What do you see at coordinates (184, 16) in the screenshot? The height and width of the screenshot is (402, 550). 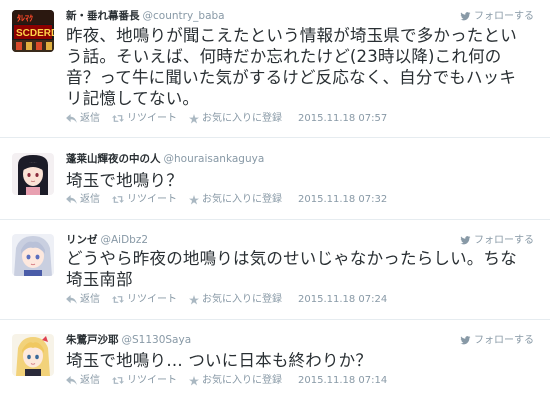 I see `username: @country_baba` at bounding box center [184, 16].